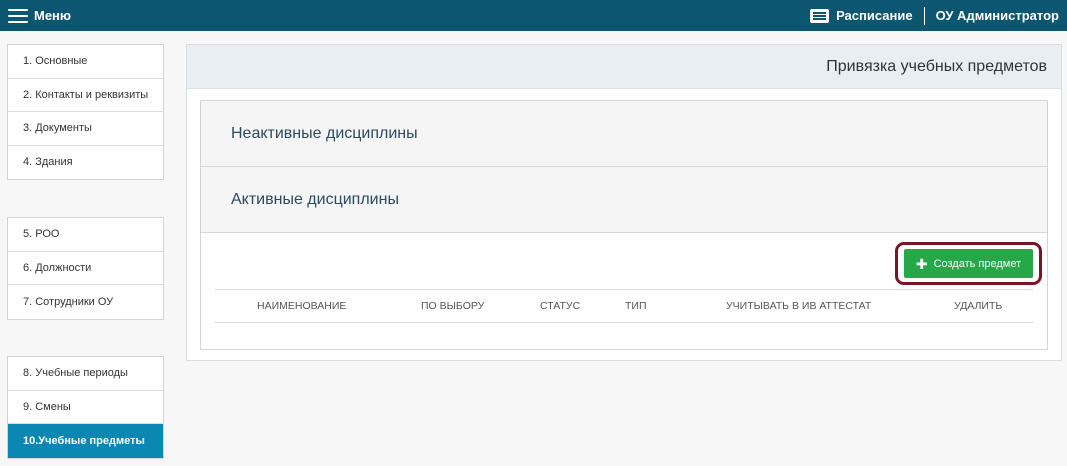 The height and width of the screenshot is (466, 1067). Describe the element at coordinates (85, 235) in the screenshot. I see `sidebar-item-roo: 5. РОО` at that location.